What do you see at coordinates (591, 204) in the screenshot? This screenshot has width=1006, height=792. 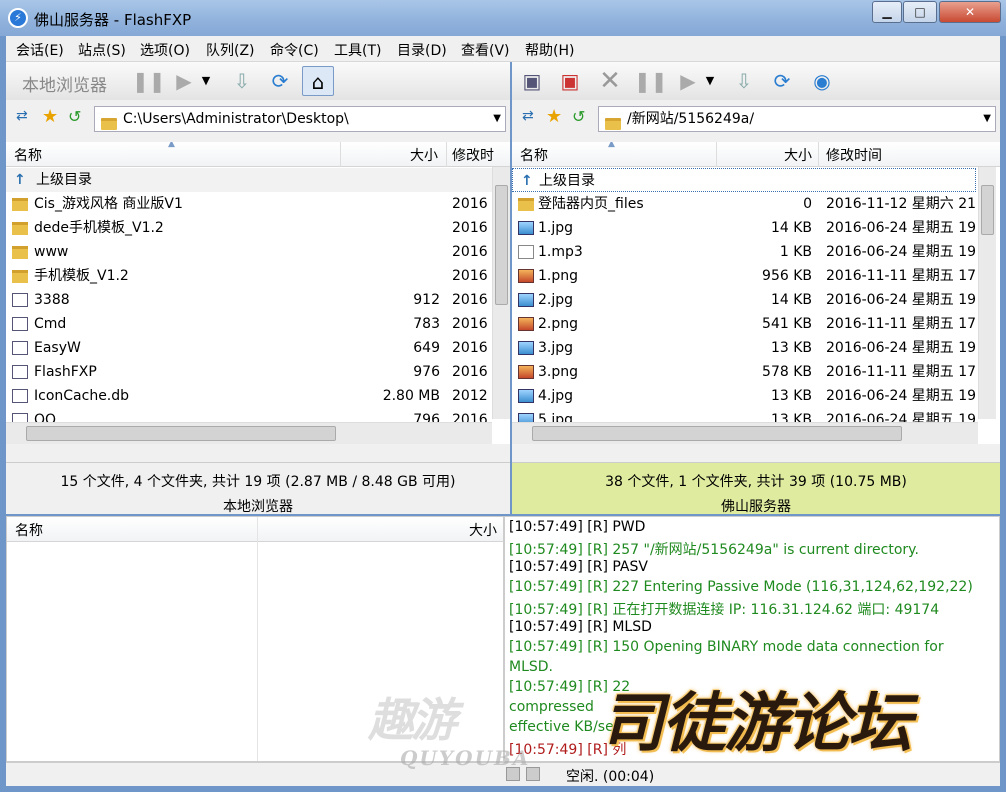 I see `file-name: 登陆器内页_files` at bounding box center [591, 204].